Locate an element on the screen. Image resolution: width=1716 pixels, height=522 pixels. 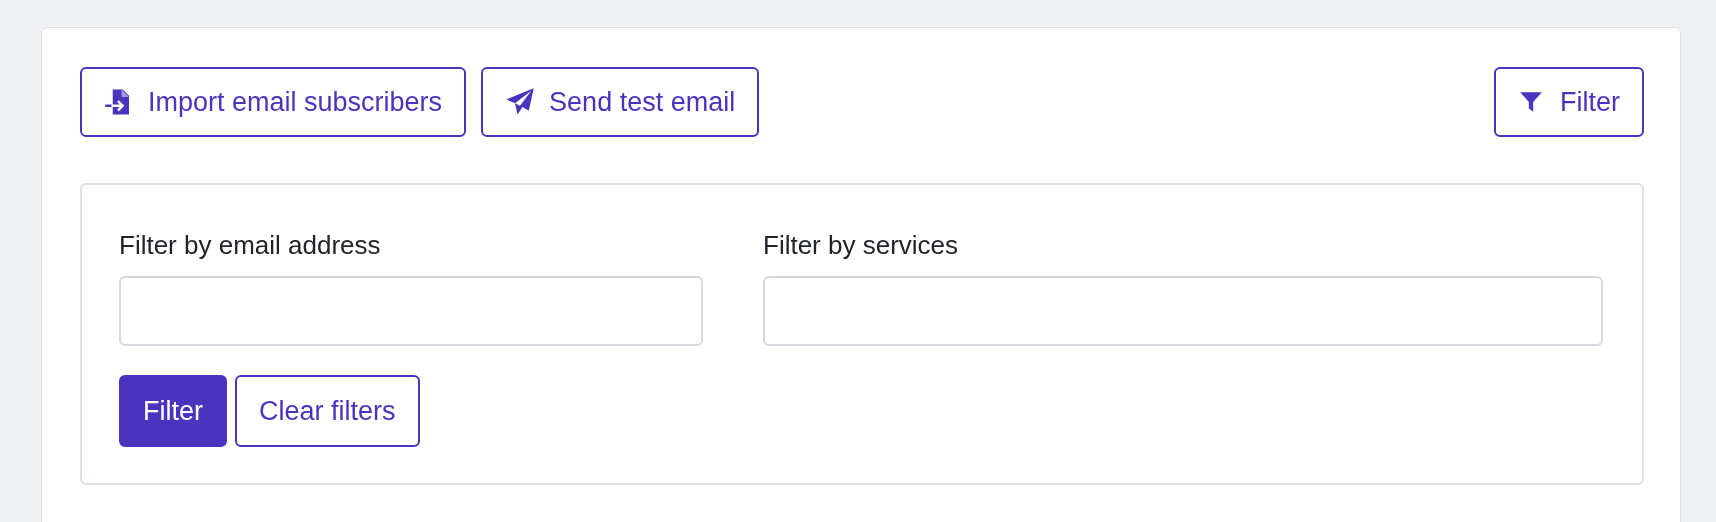
clear-filters-button: Clear filters is located at coordinates (327, 411).